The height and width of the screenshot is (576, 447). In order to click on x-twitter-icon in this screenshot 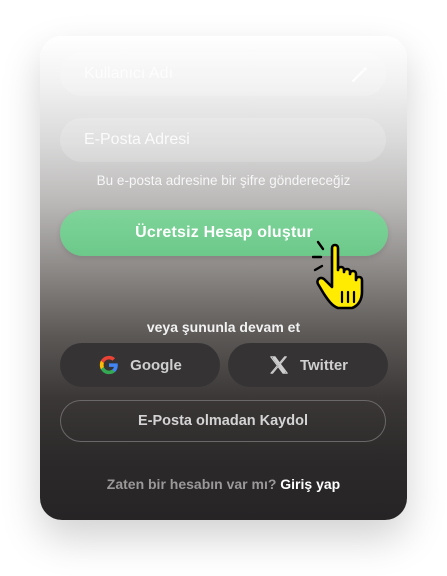, I will do `click(279, 365)`.